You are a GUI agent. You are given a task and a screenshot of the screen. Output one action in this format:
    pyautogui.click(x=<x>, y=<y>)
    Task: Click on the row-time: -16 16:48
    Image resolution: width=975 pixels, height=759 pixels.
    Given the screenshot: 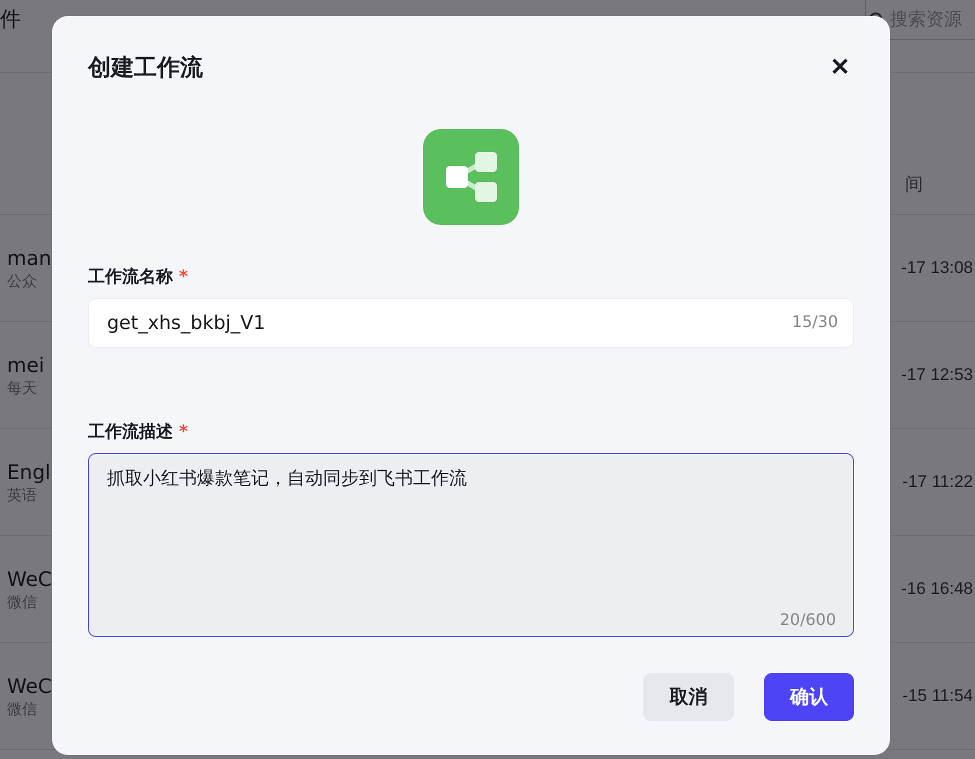 What is the action you would take?
    pyautogui.click(x=937, y=589)
    